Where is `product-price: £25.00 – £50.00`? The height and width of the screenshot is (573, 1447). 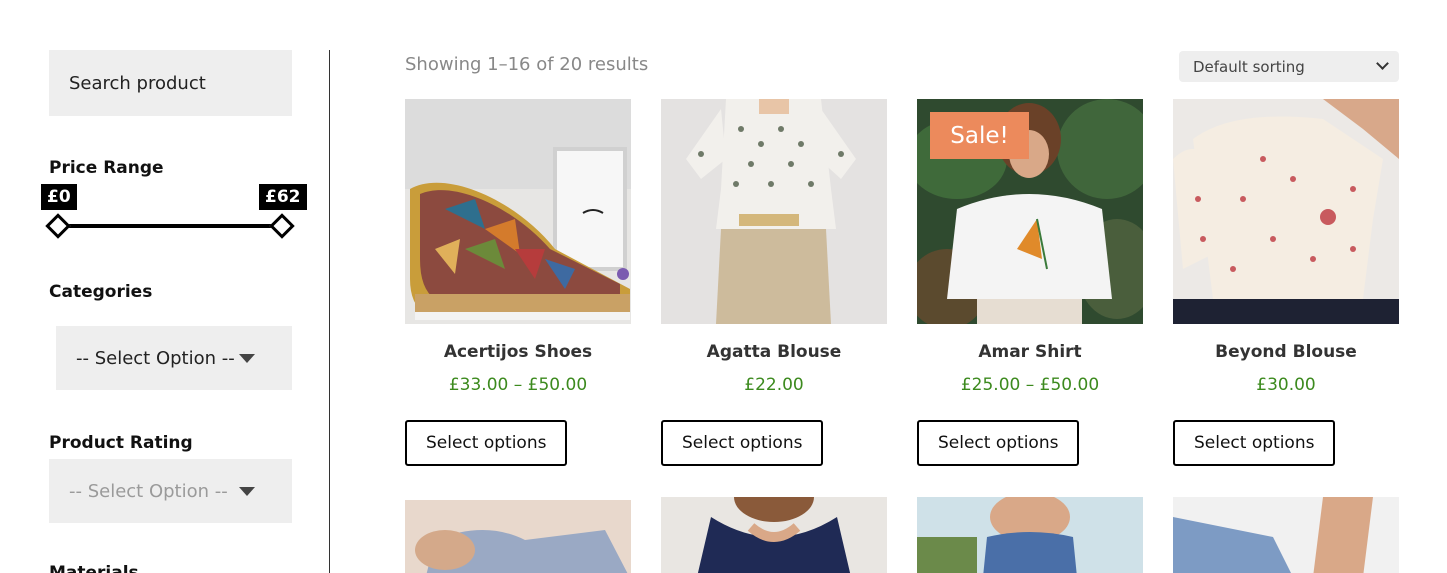
product-price: £25.00 – £50.00 is located at coordinates (1030, 385).